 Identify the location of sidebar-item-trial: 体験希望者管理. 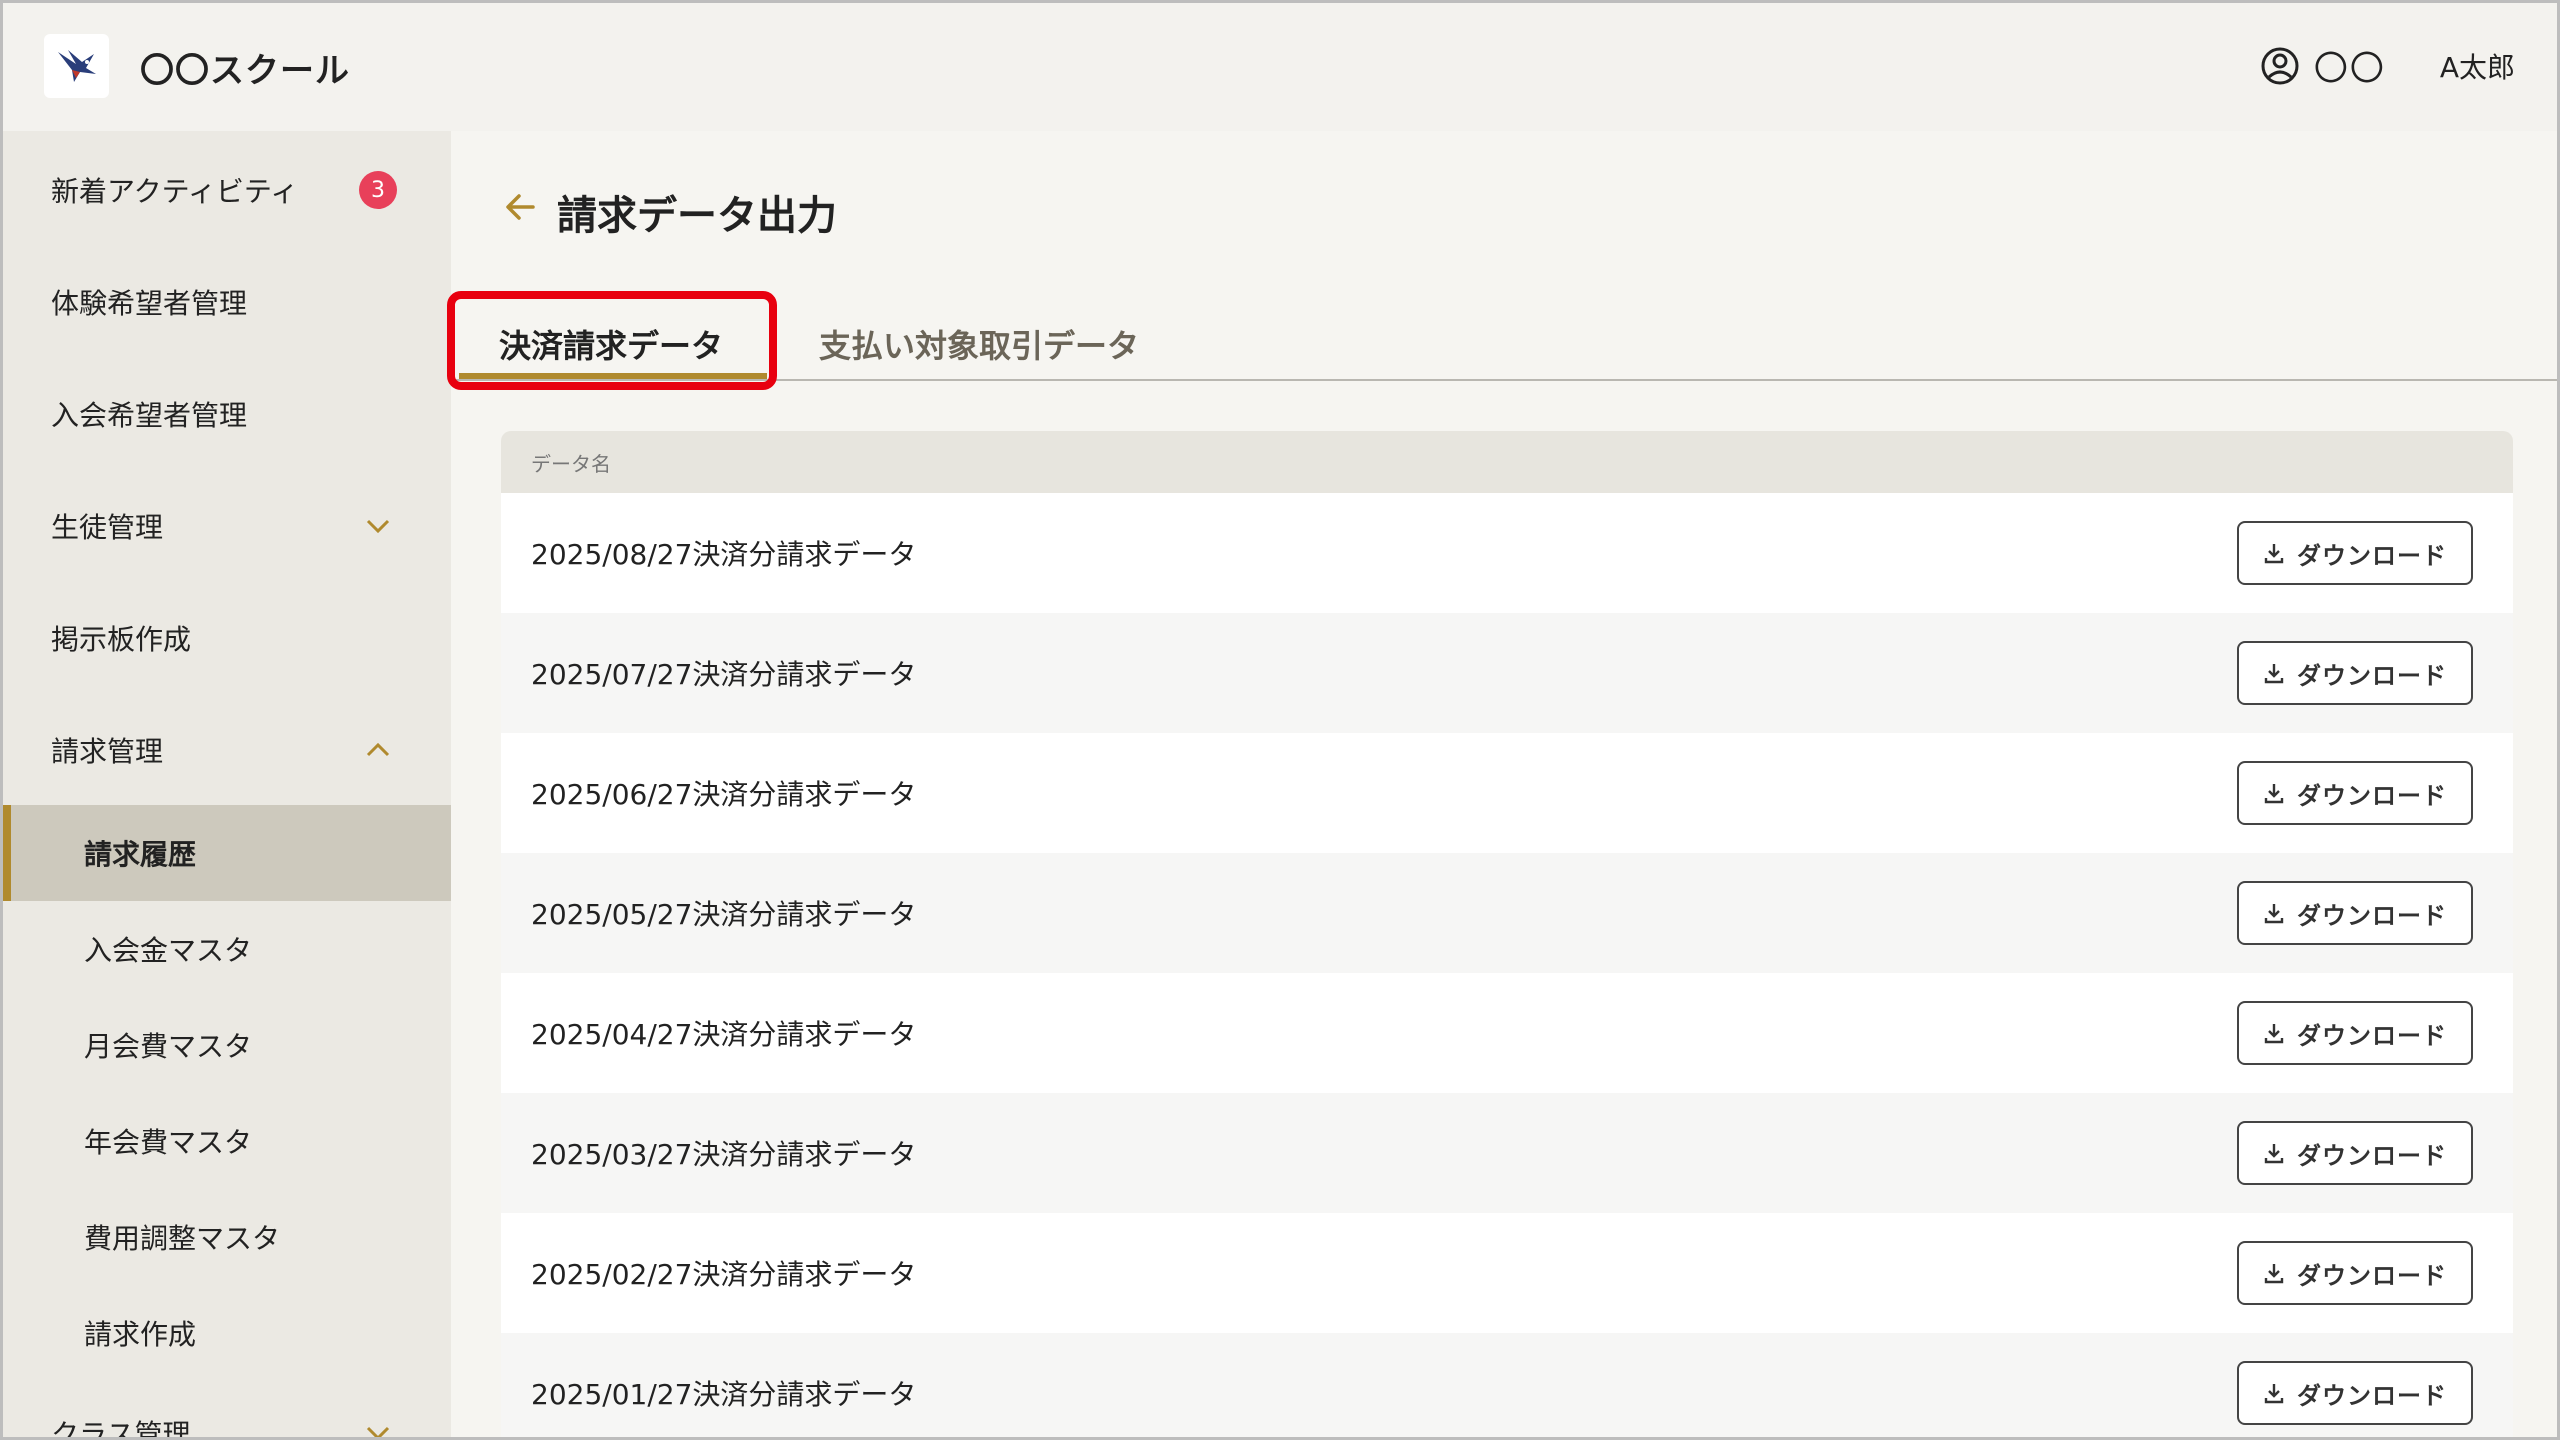
(227, 302).